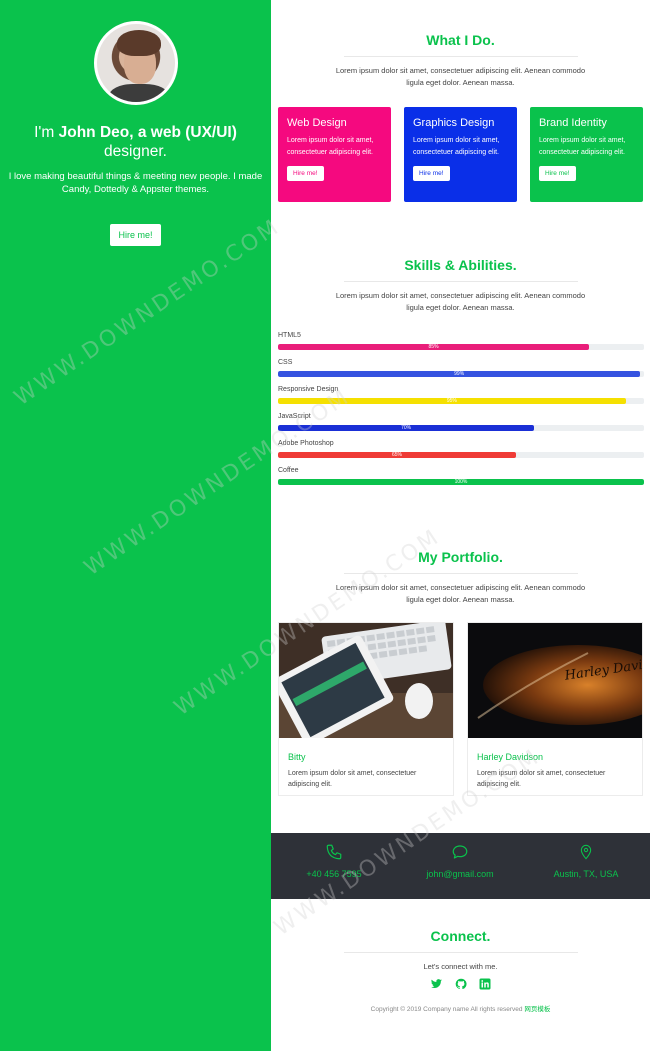 This screenshot has height=1051, width=650. Describe the element at coordinates (306, 443) in the screenshot. I see `skill-label: Adobe Photoshop` at that location.